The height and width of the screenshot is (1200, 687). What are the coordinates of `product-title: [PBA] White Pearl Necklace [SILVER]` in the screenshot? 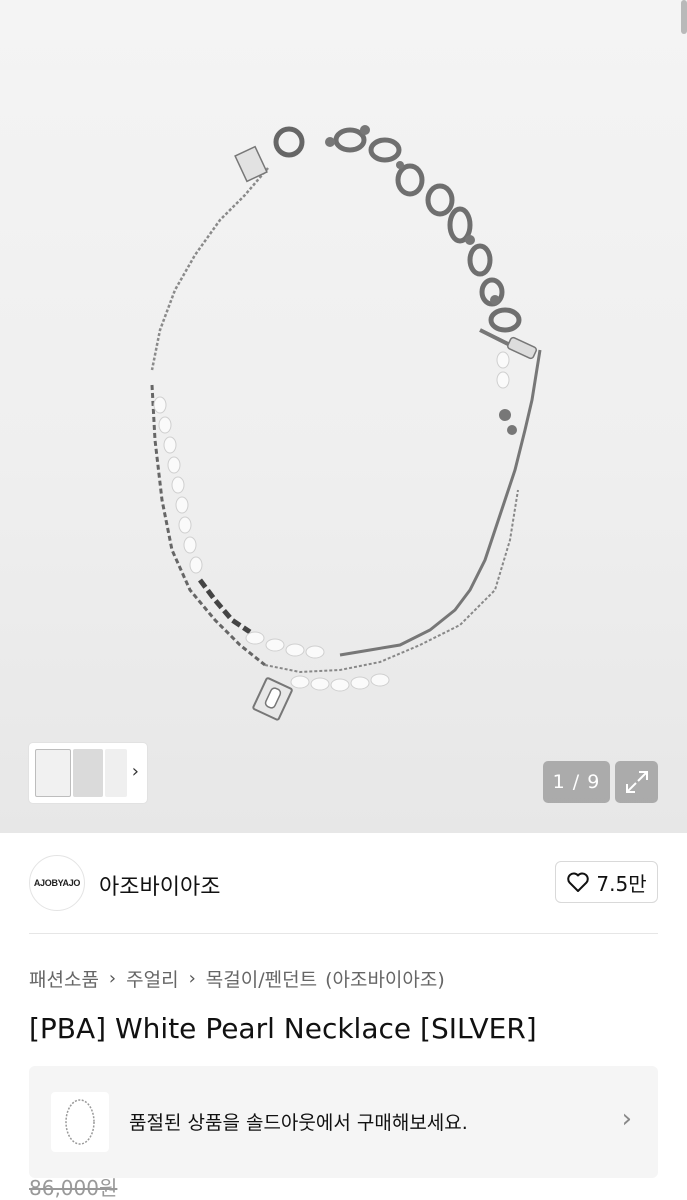 It's located at (283, 1028).